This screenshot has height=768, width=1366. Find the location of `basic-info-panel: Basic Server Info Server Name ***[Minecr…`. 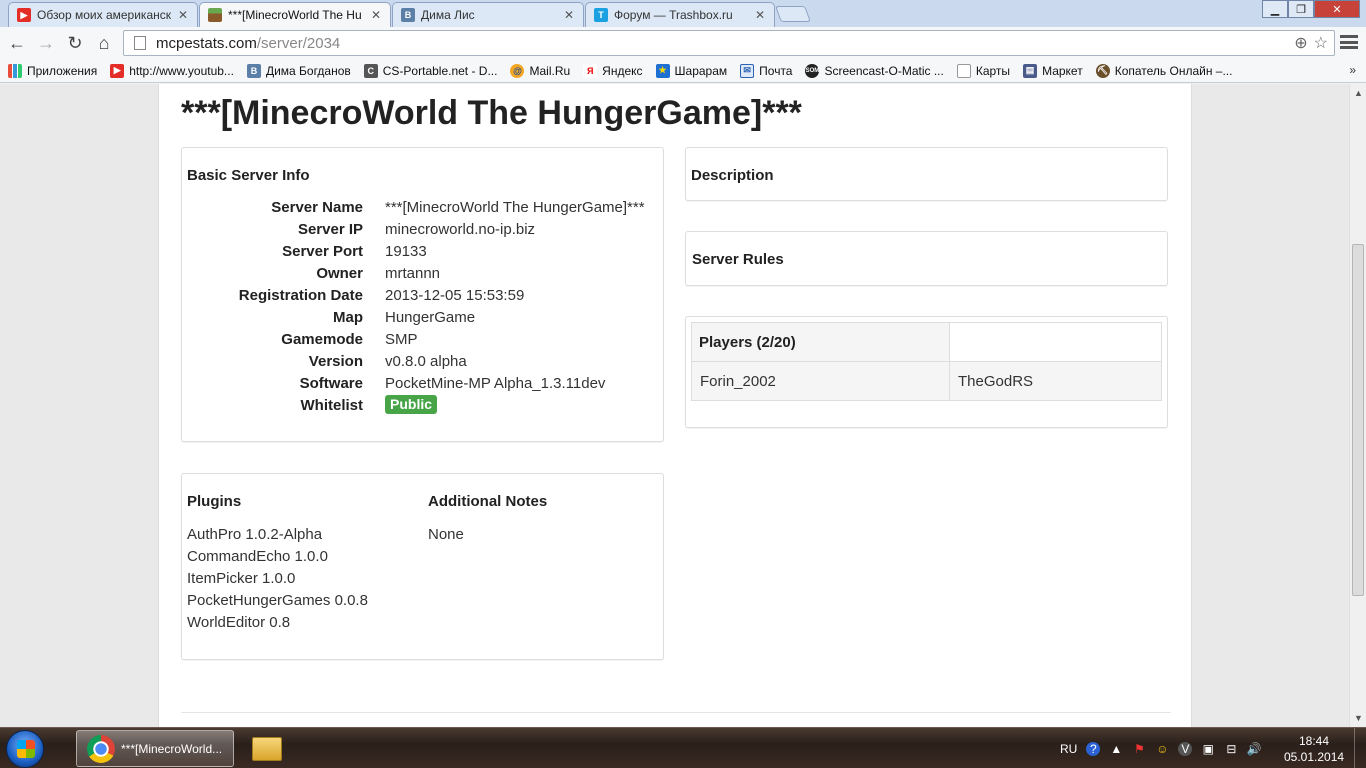

basic-info-panel: Basic Server Info Server Name ***[Minecr… is located at coordinates (422, 294).